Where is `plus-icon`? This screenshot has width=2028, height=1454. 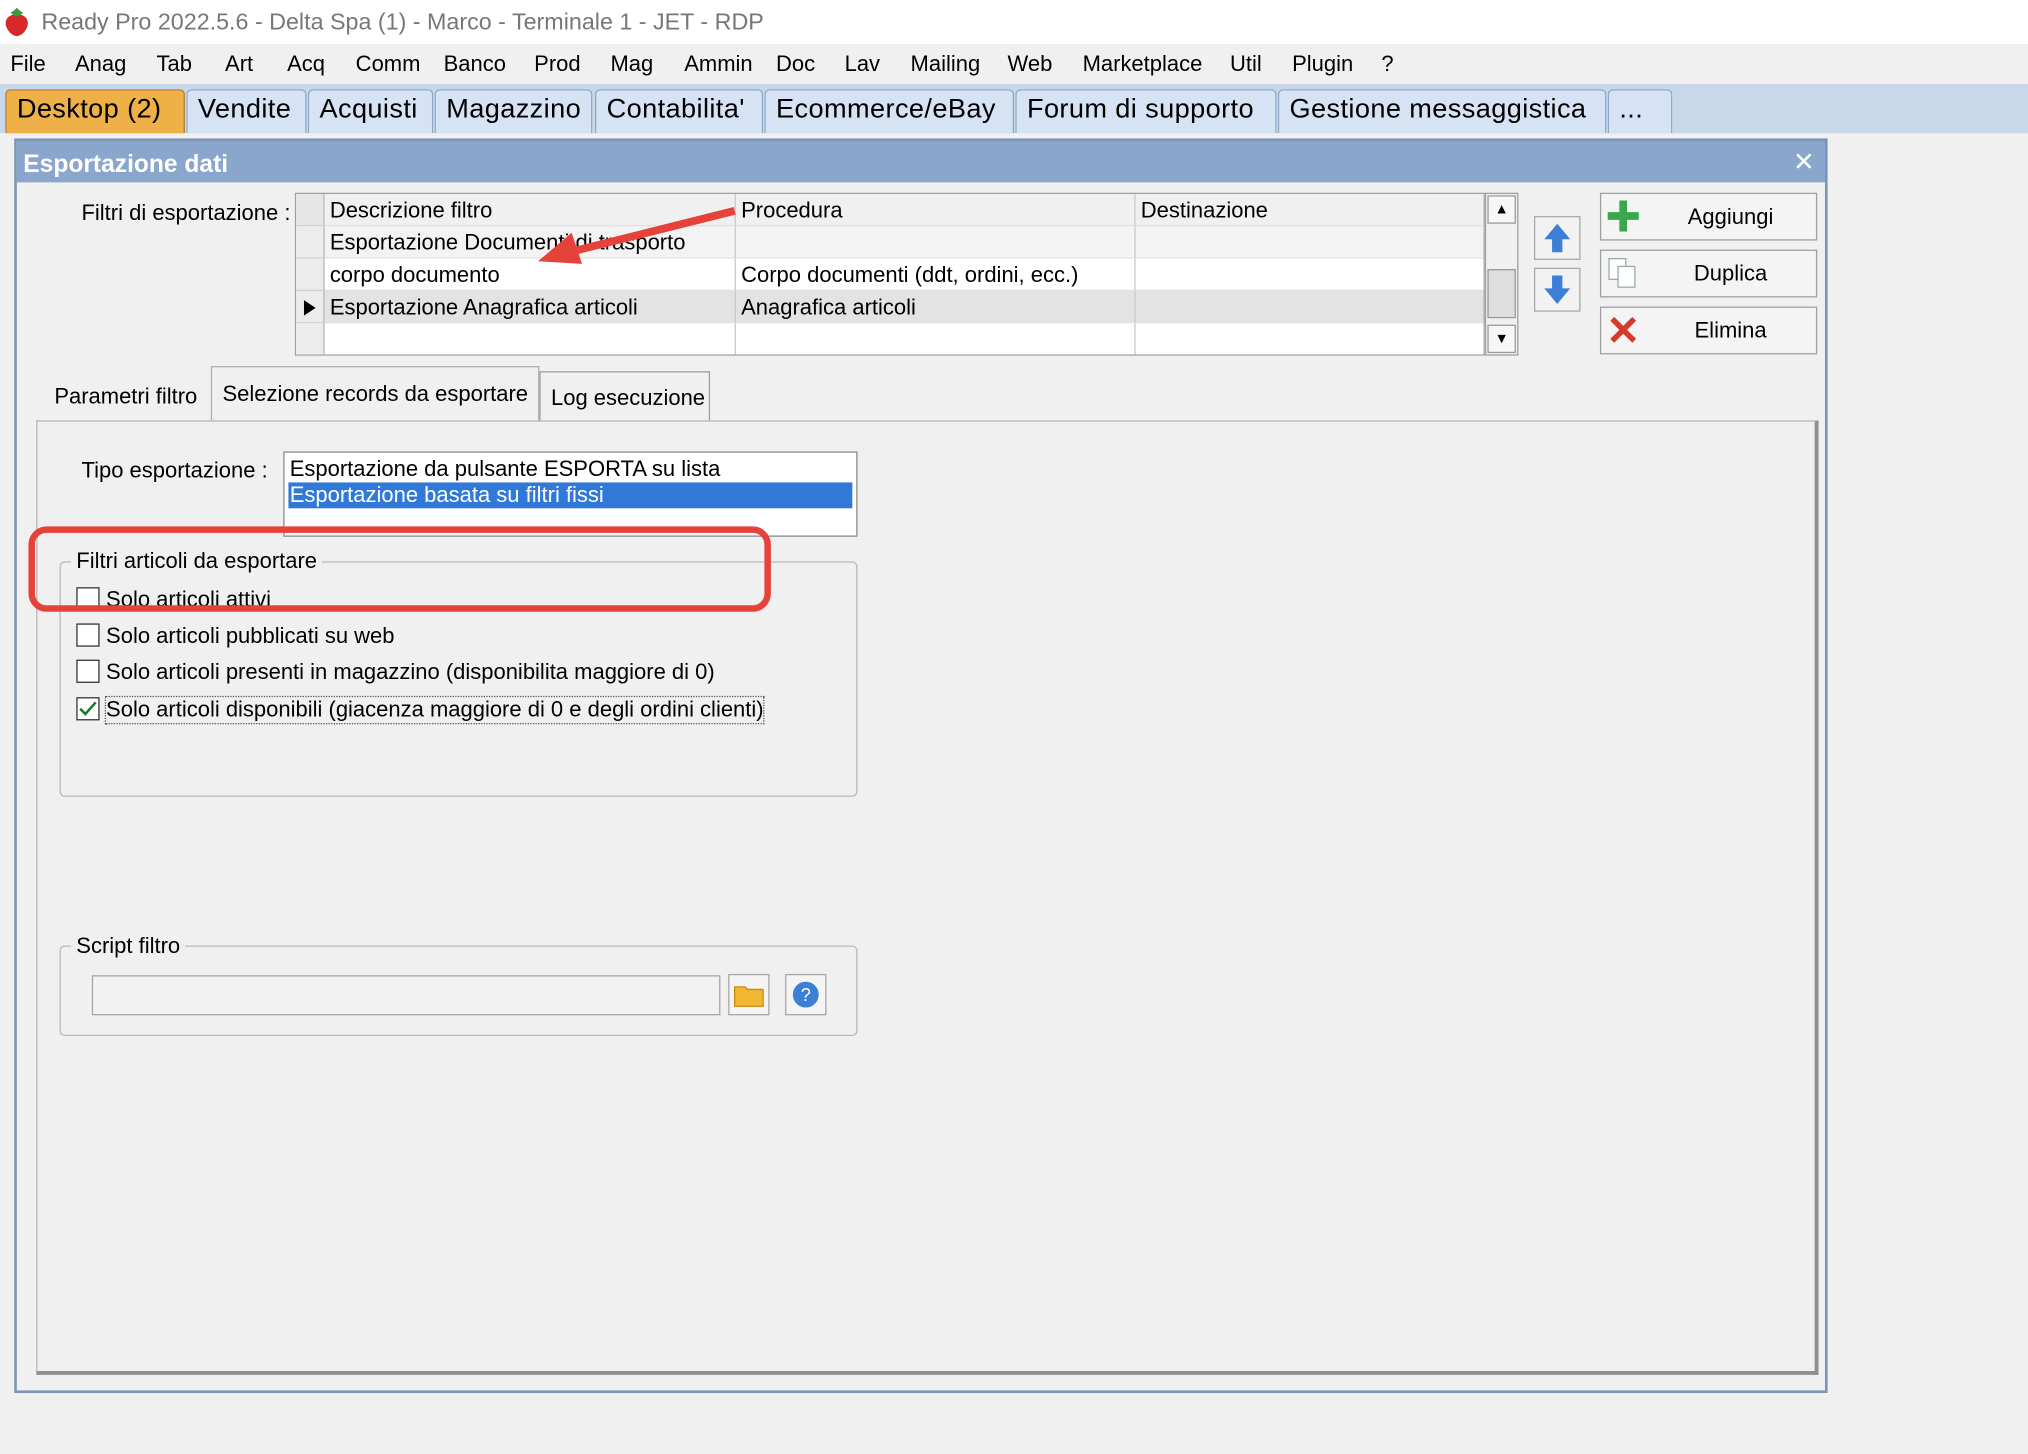 plus-icon is located at coordinates (1623, 216).